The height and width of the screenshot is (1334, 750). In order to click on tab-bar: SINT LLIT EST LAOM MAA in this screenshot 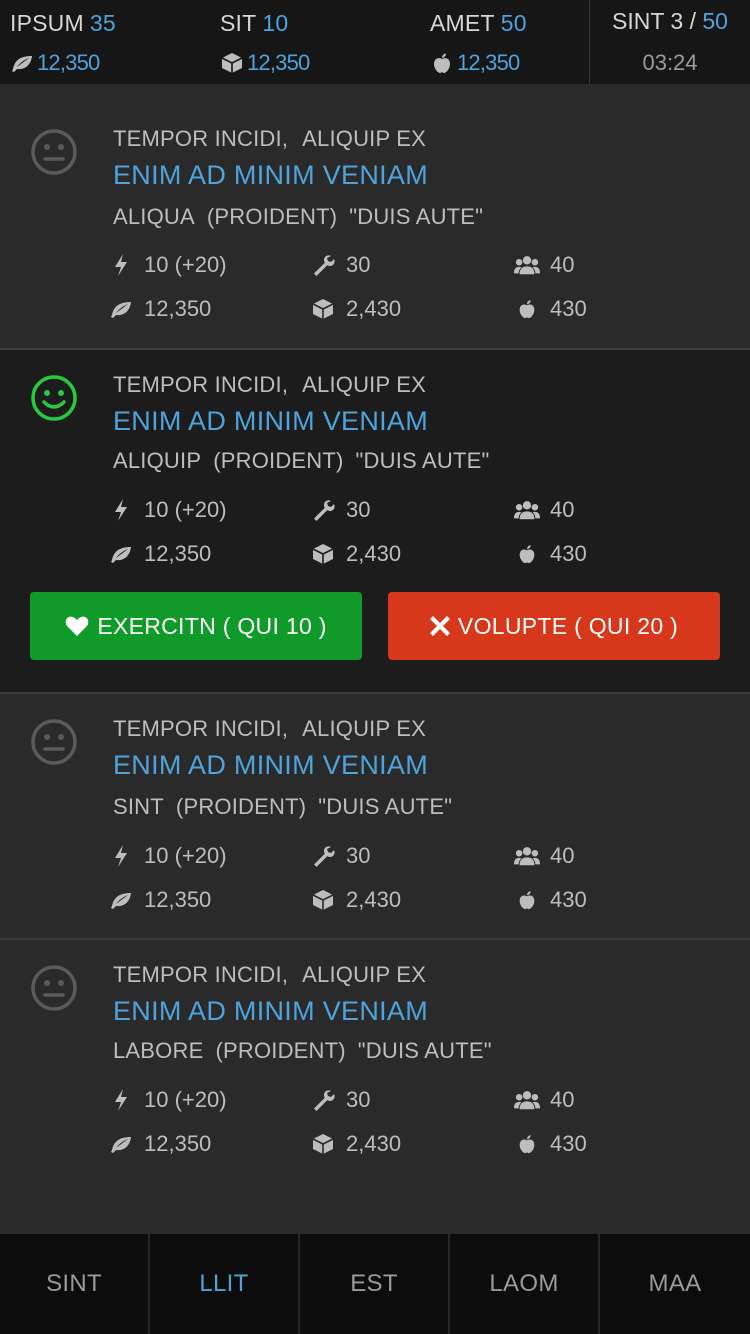, I will do `click(375, 1284)`.